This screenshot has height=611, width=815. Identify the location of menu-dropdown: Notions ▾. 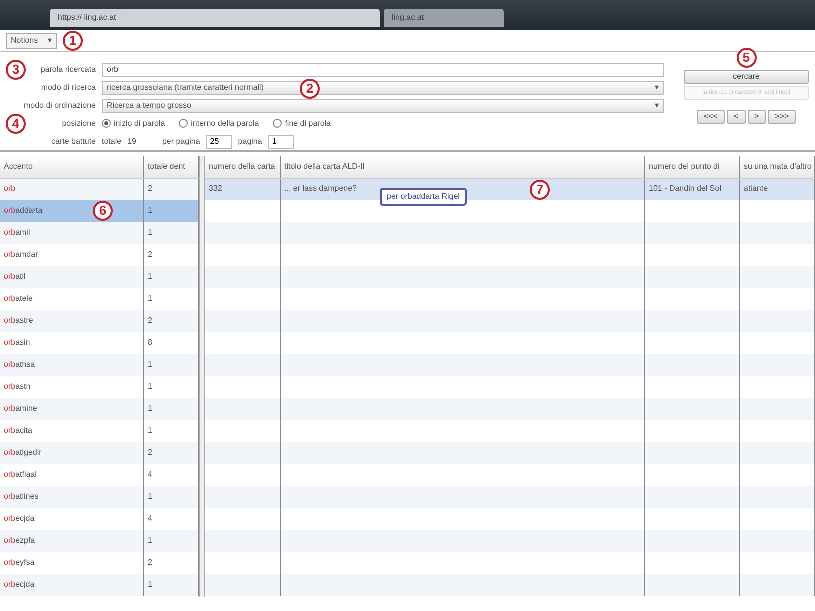
(32, 40).